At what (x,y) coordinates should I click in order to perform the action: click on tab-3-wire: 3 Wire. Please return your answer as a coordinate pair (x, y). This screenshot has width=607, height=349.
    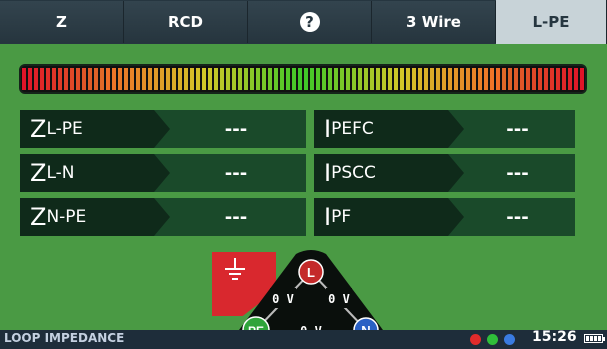
    Looking at the image, I should click on (434, 22).